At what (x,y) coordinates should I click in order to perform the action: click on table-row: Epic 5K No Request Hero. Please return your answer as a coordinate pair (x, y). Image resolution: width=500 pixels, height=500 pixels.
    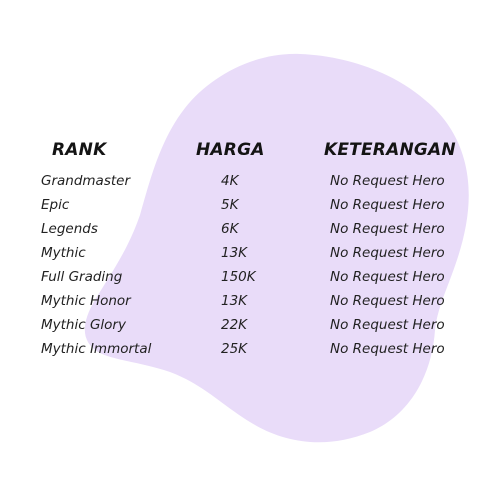
    Looking at the image, I should click on (250, 208).